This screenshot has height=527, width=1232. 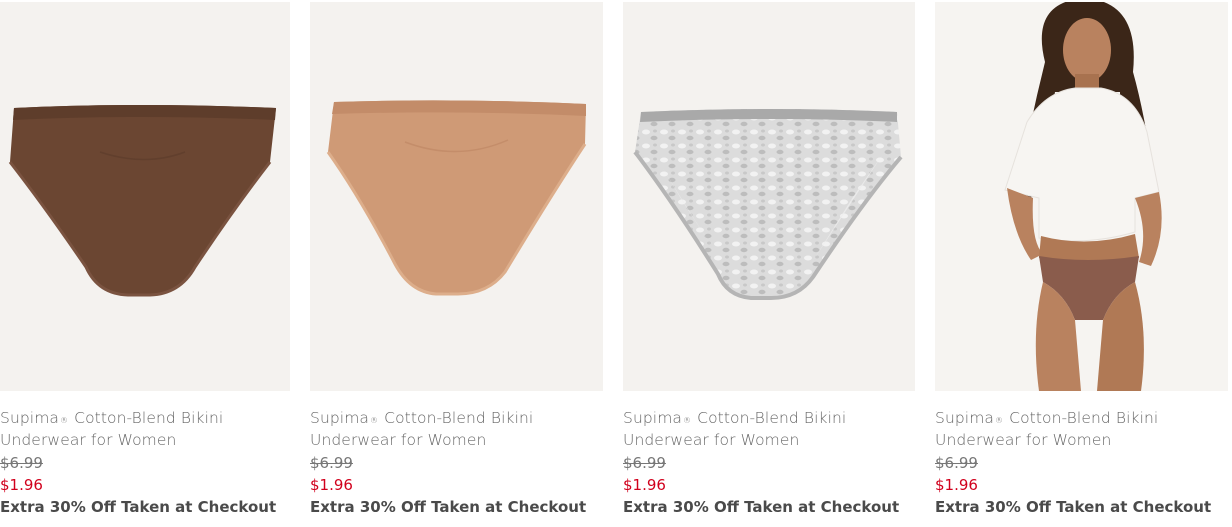 What do you see at coordinates (142, 201) in the screenshot?
I see `brown-bikini-image` at bounding box center [142, 201].